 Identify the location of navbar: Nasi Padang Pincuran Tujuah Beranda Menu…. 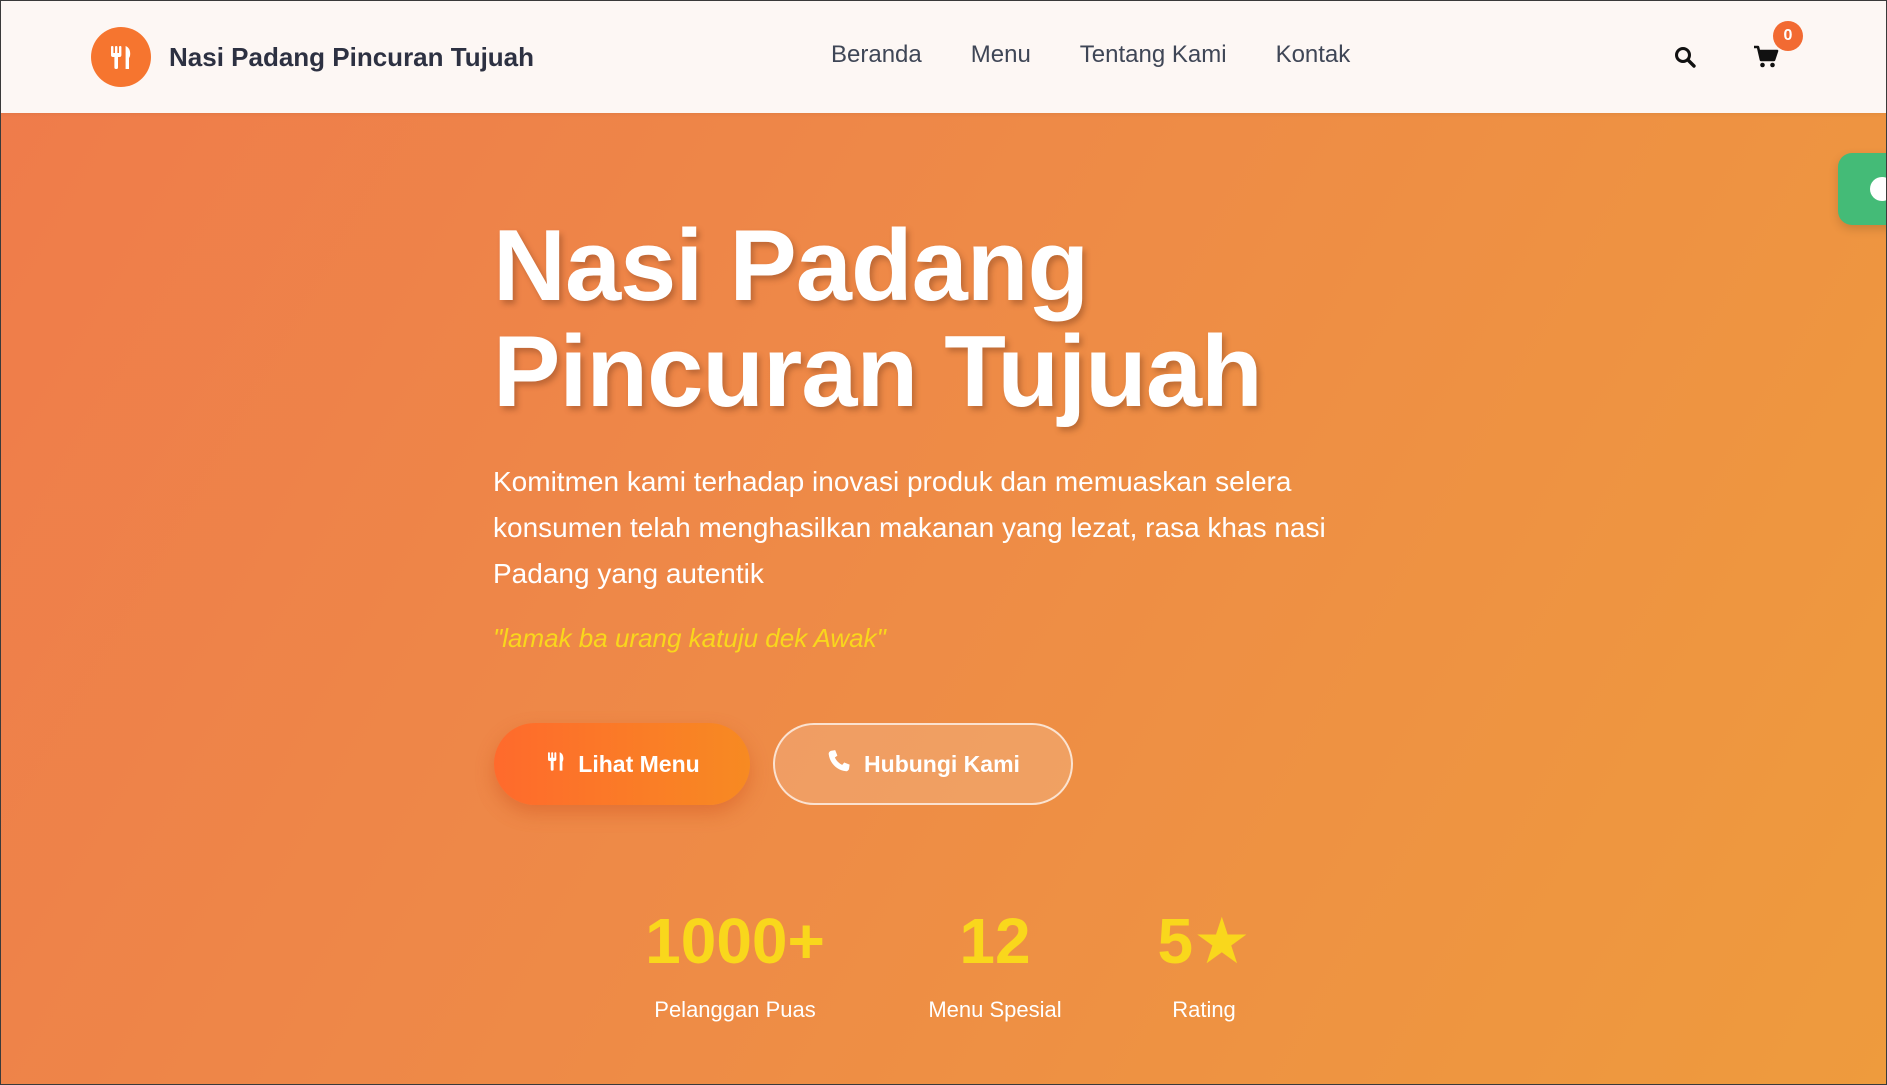
(943, 57).